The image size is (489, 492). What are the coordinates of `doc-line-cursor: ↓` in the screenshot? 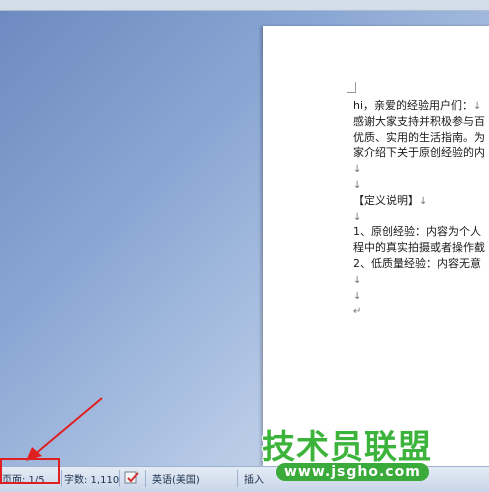 It's located at (357, 217).